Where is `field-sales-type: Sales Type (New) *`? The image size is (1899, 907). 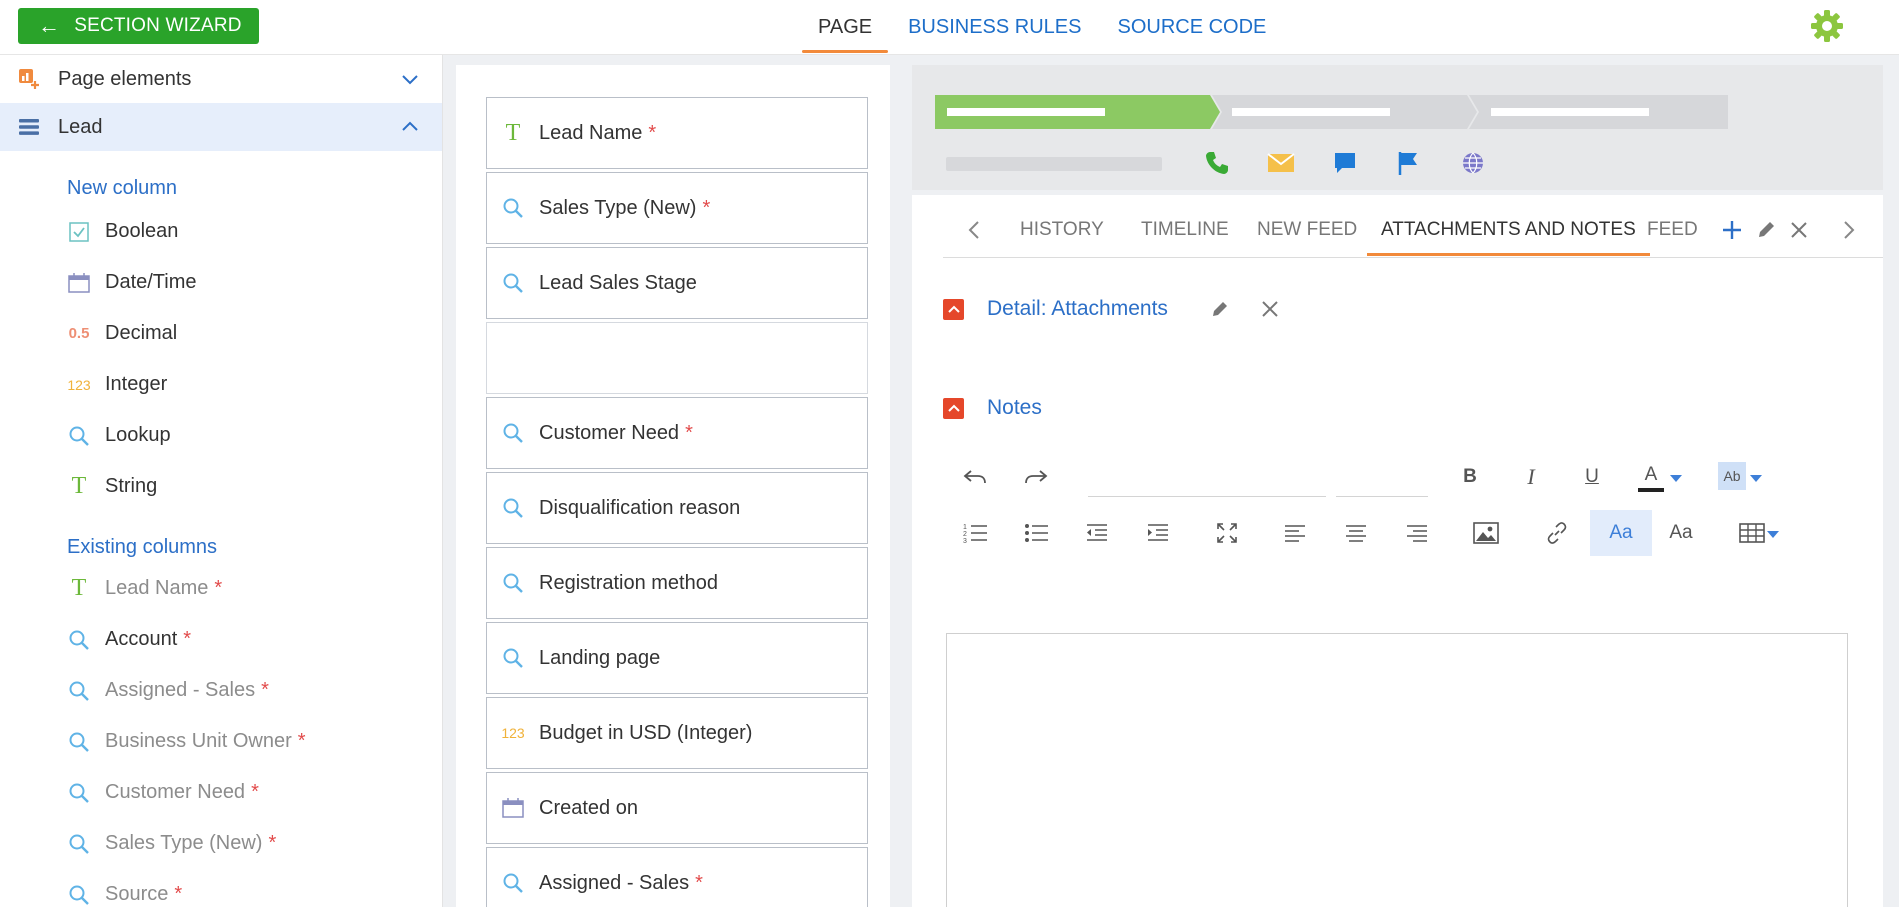
field-sales-type: Sales Type (New) * is located at coordinates (677, 208).